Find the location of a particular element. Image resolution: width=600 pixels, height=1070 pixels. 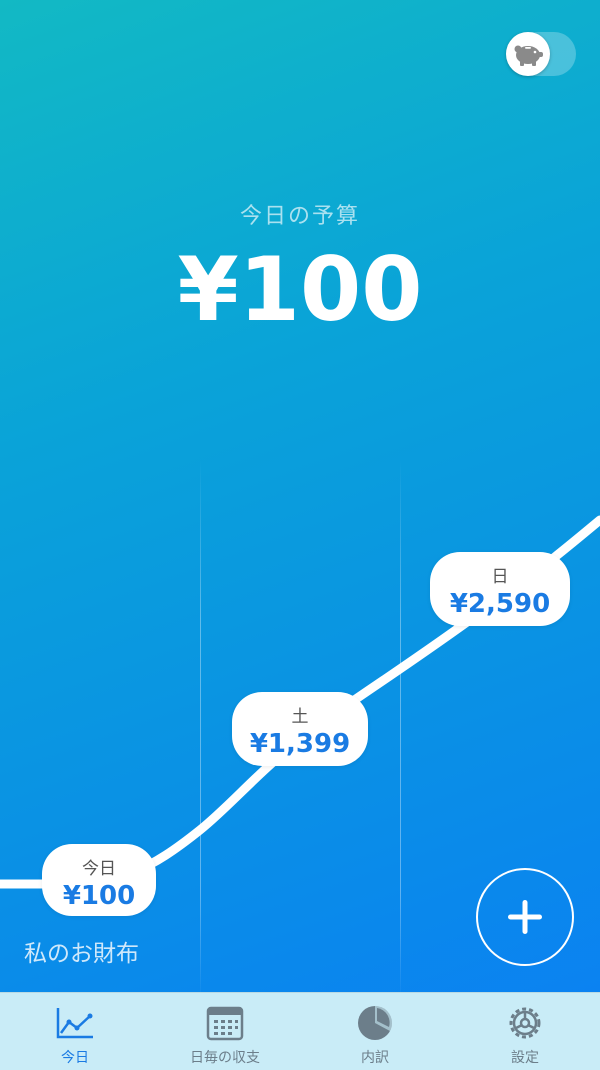

point-amount: ¥2,590 is located at coordinates (500, 604).